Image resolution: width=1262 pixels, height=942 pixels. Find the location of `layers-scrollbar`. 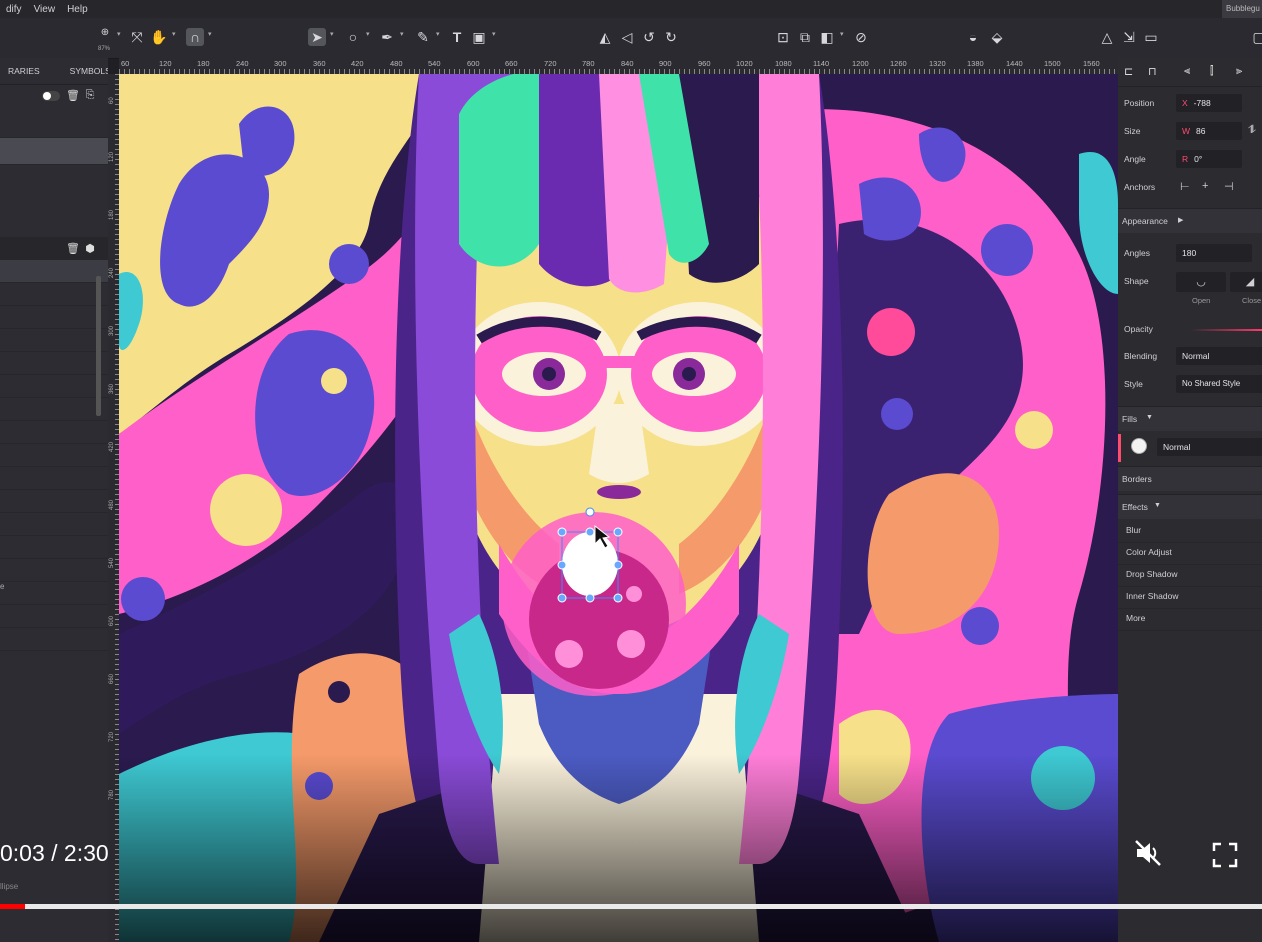

layers-scrollbar is located at coordinates (98, 346).